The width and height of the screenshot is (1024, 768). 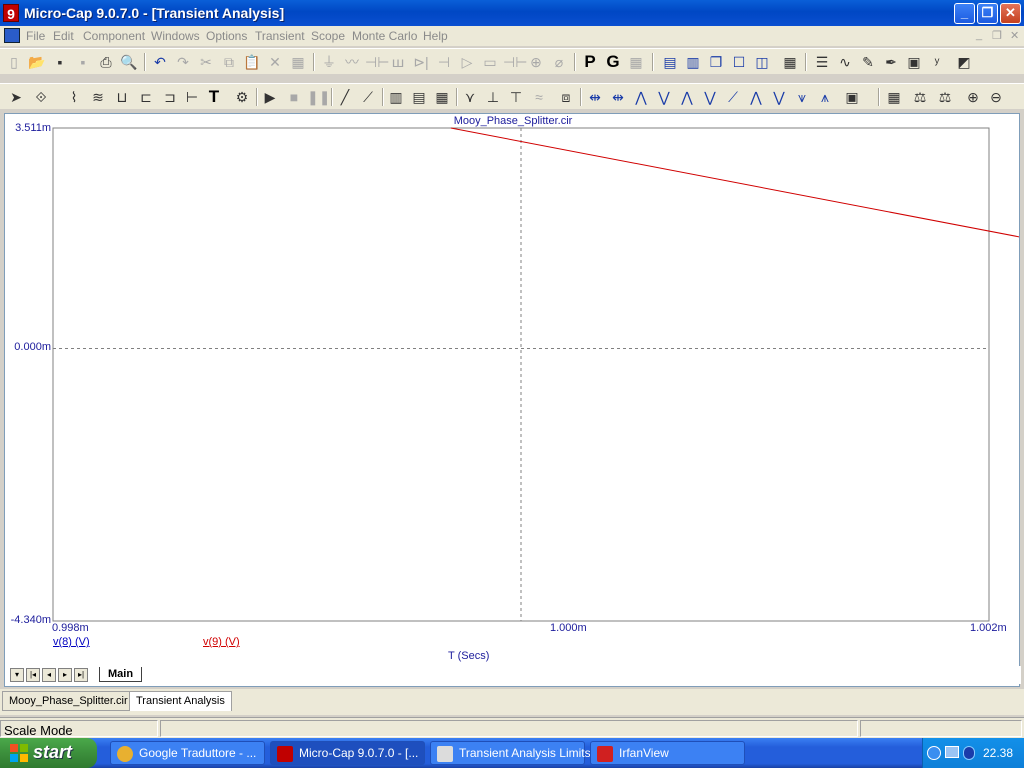 What do you see at coordinates (490, 62) in the screenshot?
I see `macro-icon: ▭` at bounding box center [490, 62].